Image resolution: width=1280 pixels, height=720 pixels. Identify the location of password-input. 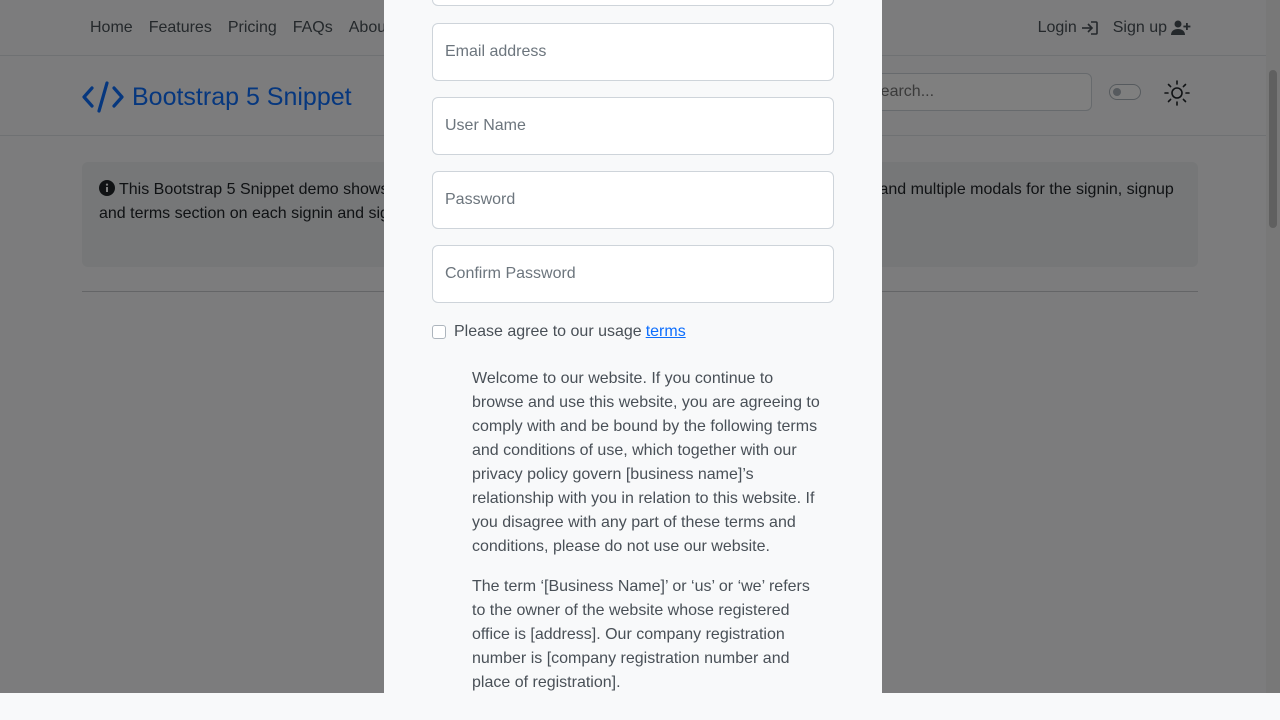
(633, 200).